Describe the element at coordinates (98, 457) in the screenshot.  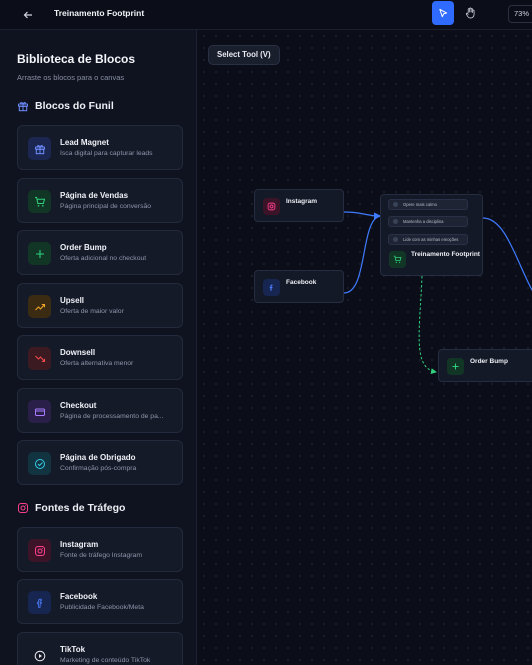
I see `card-title: Página de Obrigado` at that location.